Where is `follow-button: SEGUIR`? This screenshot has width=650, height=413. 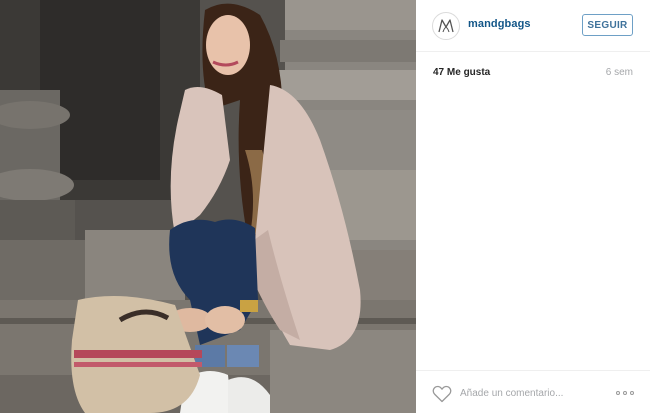 follow-button: SEGUIR is located at coordinates (607, 25).